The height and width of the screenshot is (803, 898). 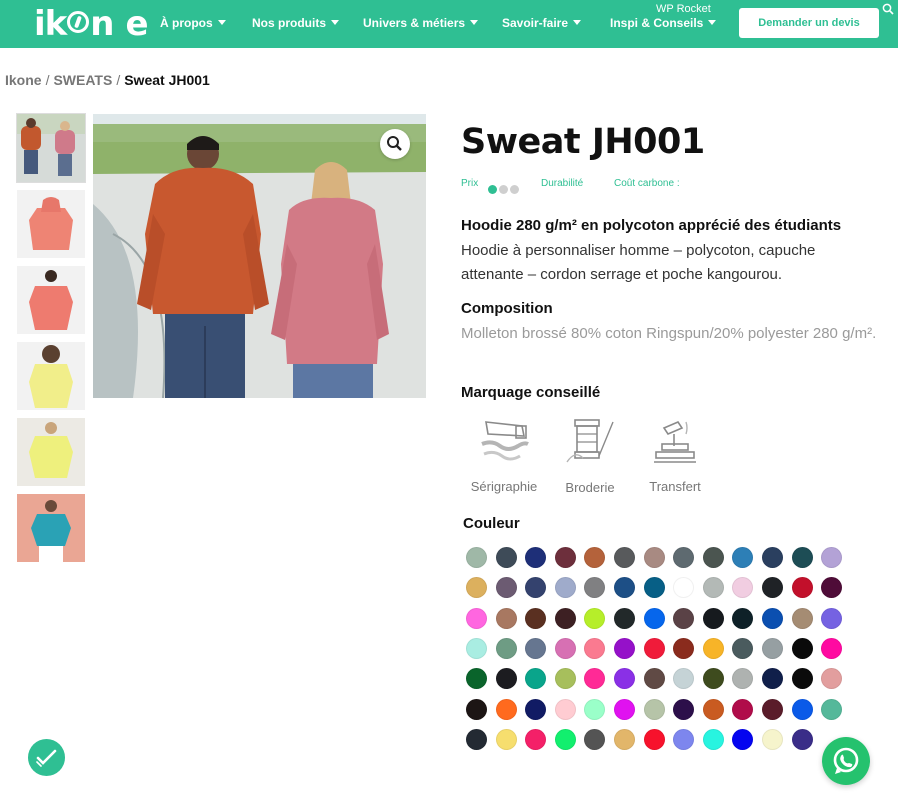 What do you see at coordinates (193, 23) in the screenshot?
I see `nav-item-a-propos: À propos` at bounding box center [193, 23].